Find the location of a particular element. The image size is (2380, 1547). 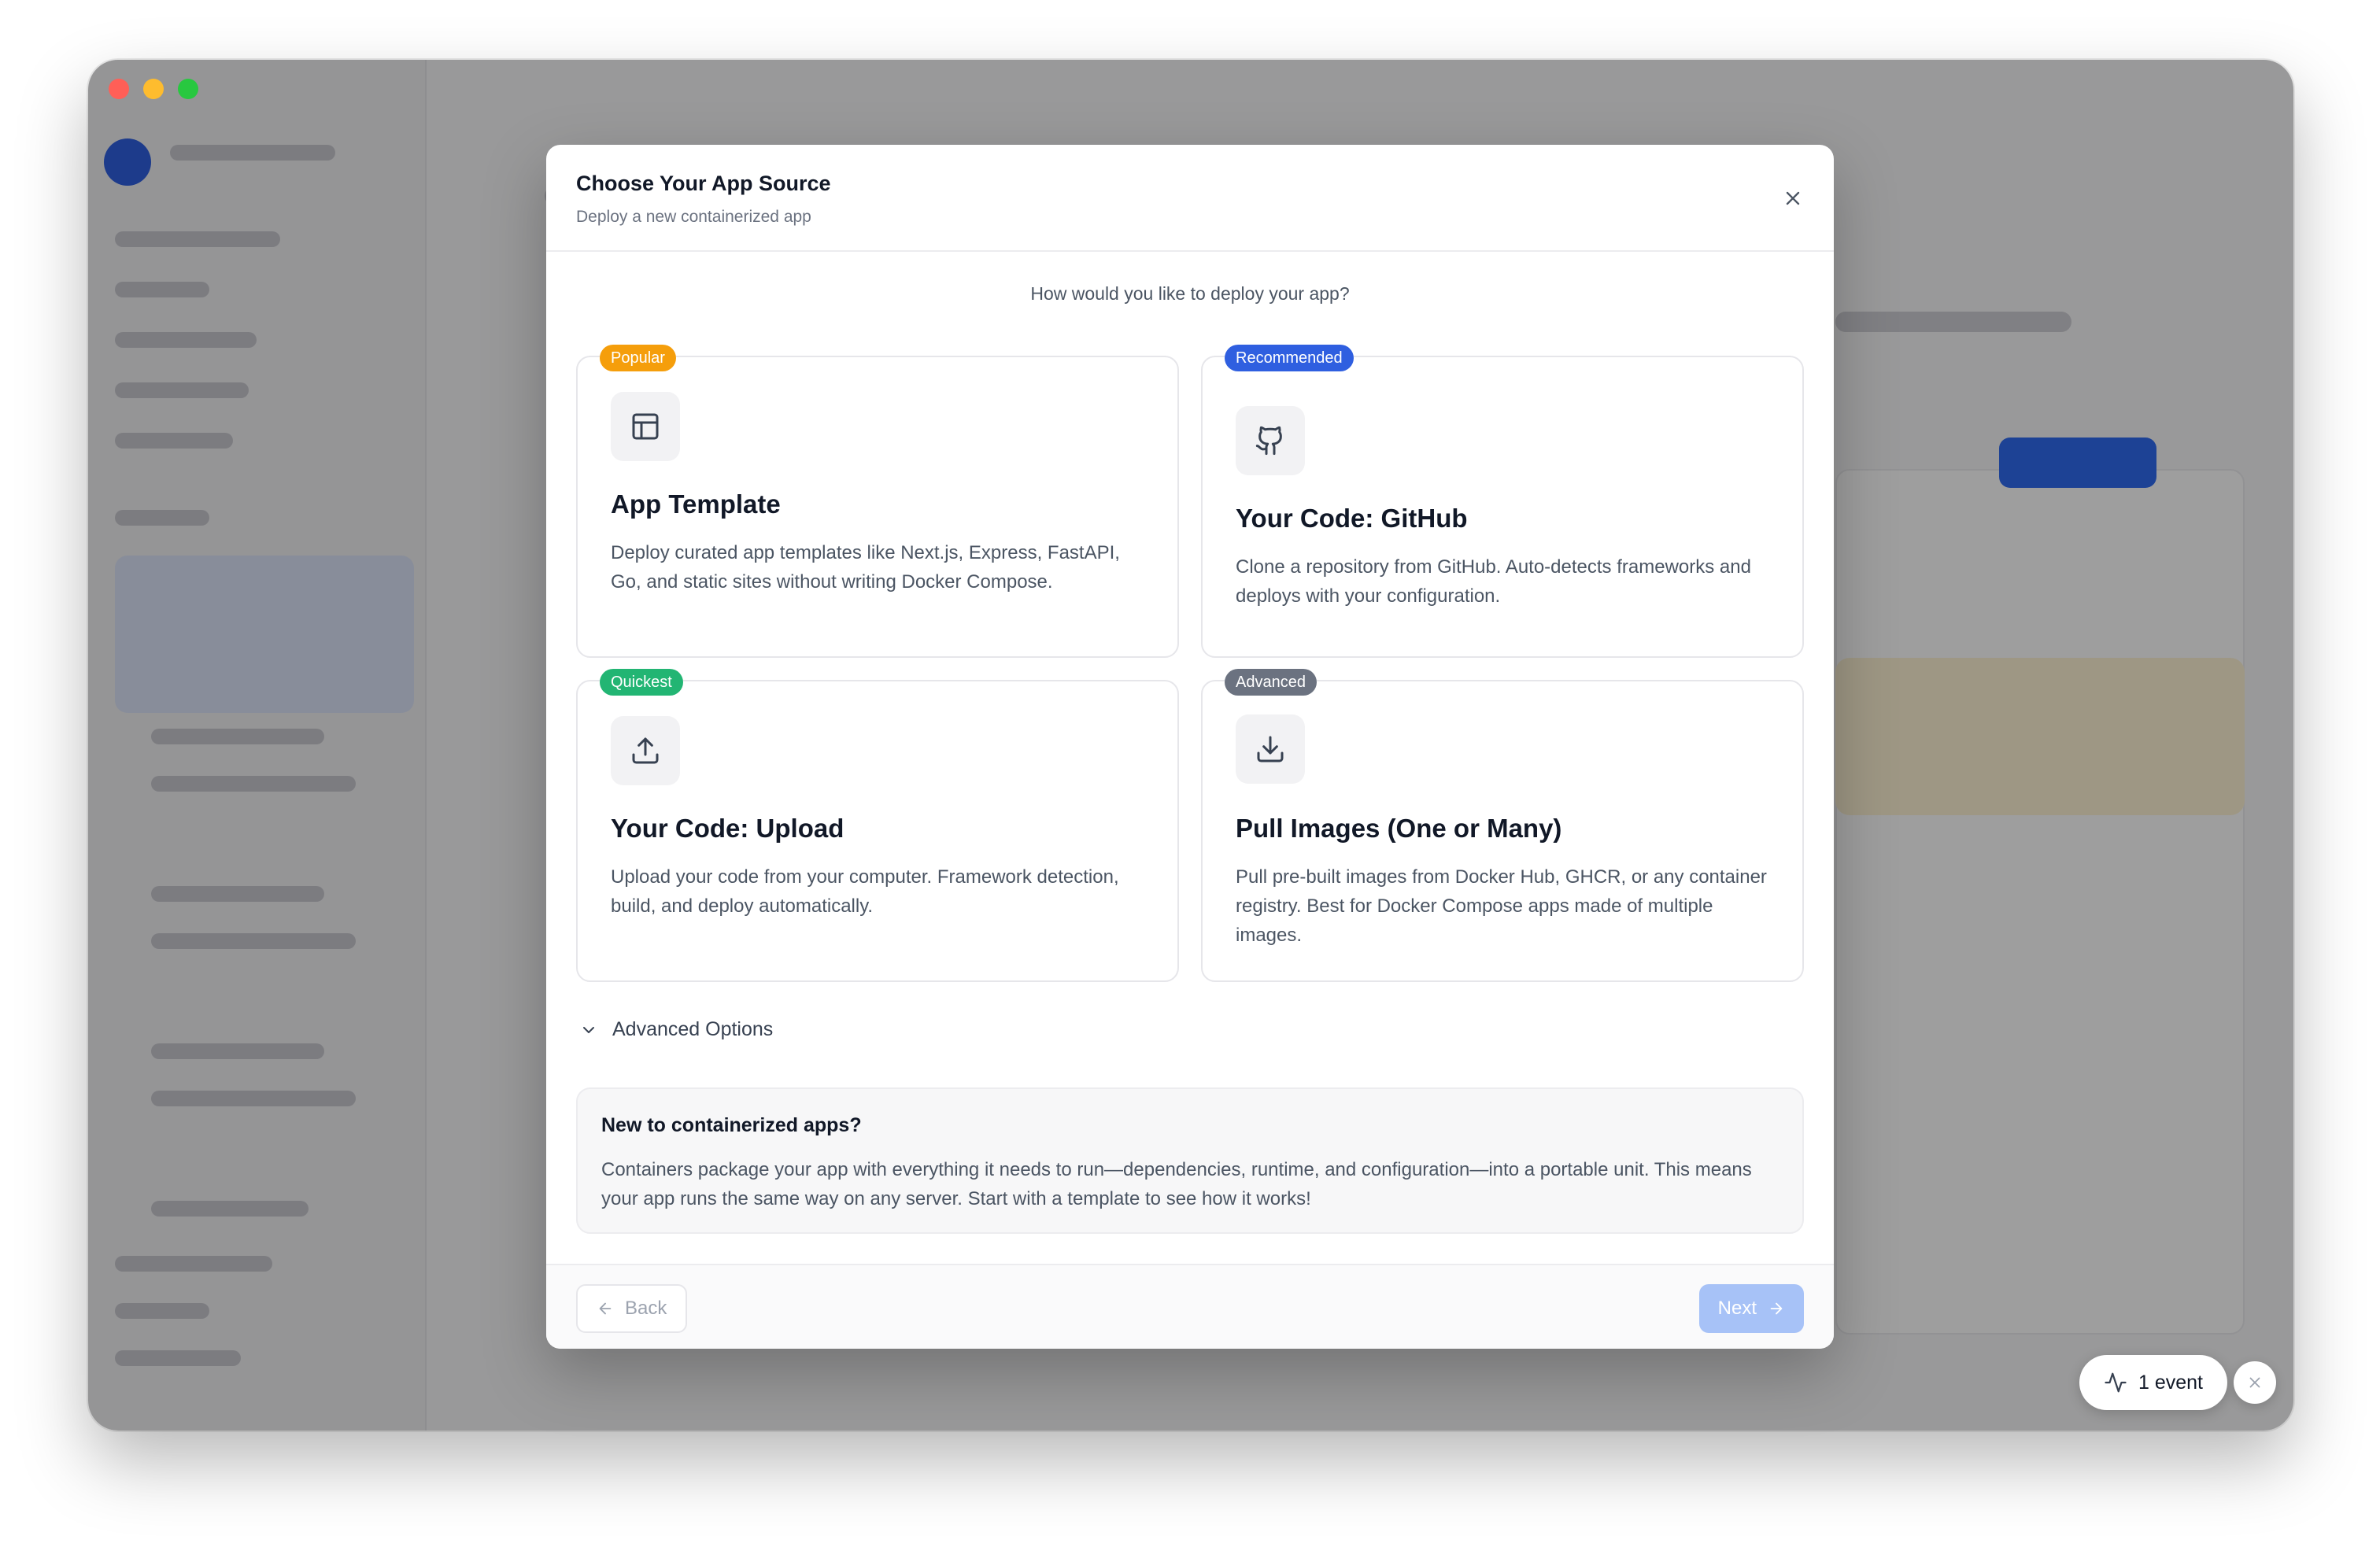

back-button-label: Back is located at coordinates (646, 1308).